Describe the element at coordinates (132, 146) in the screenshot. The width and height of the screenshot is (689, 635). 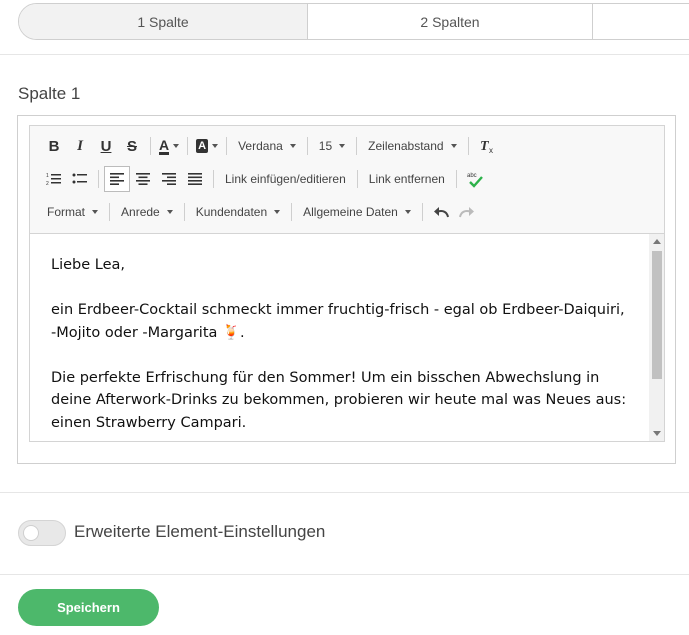
I see `strikethrough-button: S` at that location.